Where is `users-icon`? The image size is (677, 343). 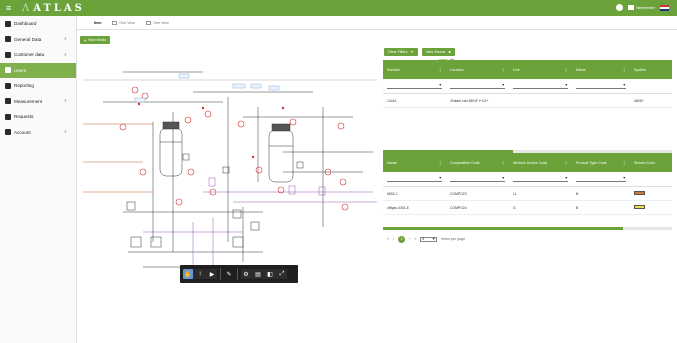 users-icon is located at coordinates (8, 70).